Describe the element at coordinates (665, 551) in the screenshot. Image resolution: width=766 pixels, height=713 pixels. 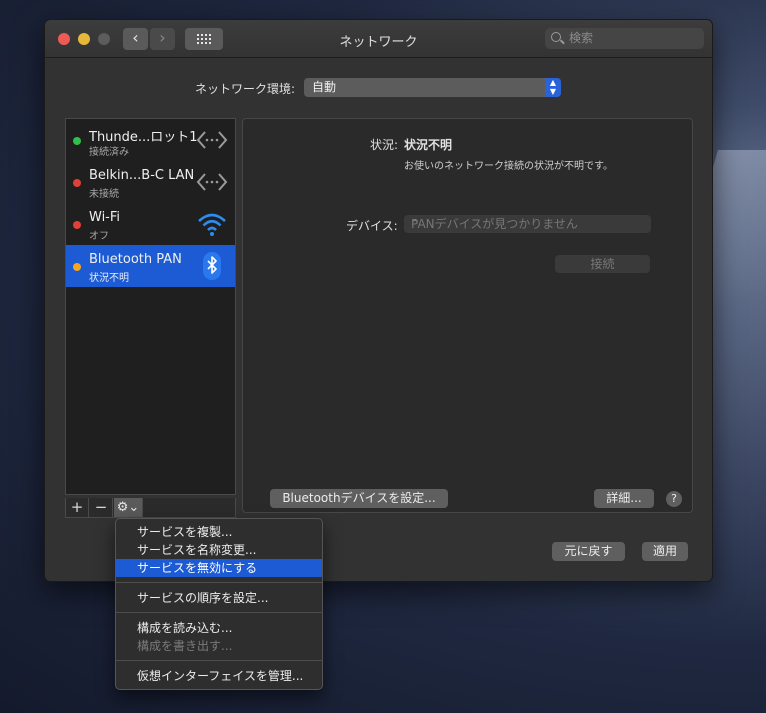
I see `apply-button: 適用` at that location.